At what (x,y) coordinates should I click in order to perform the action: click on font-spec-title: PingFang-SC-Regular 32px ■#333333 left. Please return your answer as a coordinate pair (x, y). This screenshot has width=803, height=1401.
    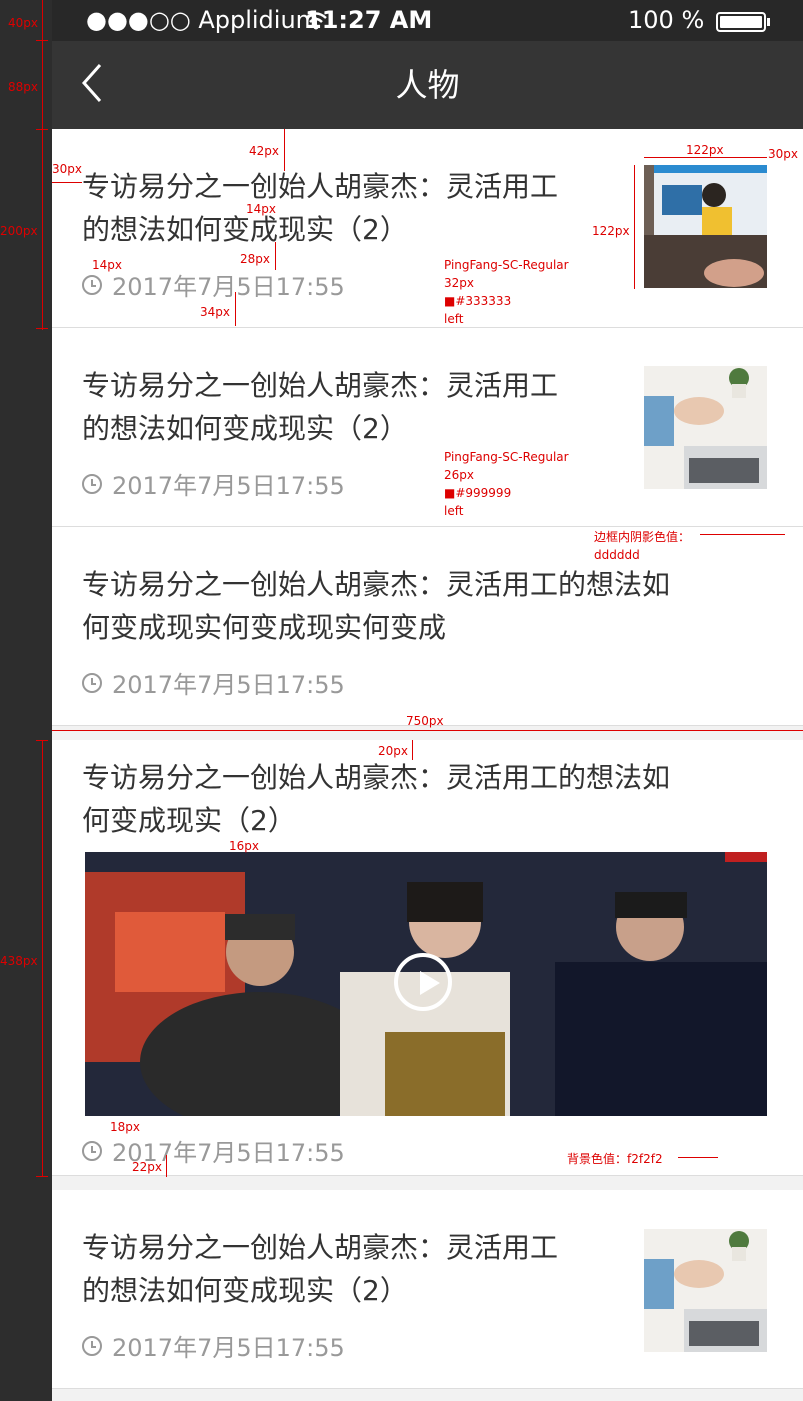
    Looking at the image, I should click on (506, 292).